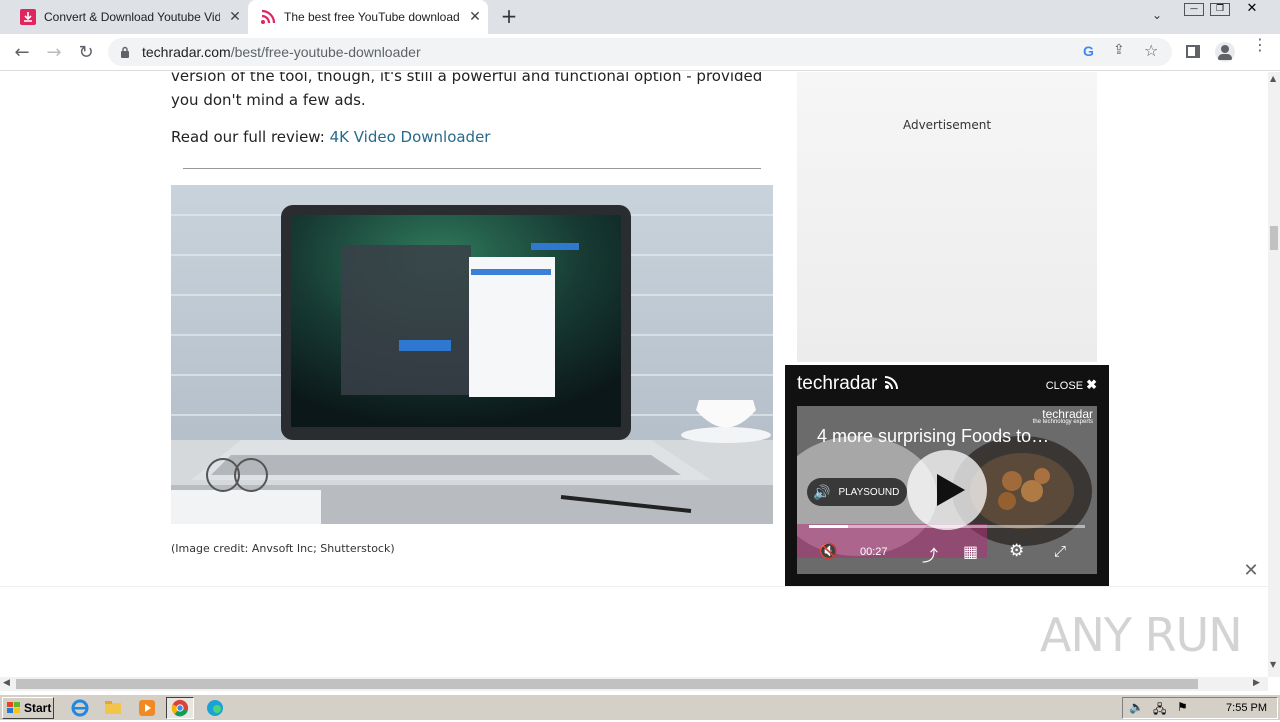 This screenshot has height=722, width=1280. I want to click on start-button: Start, so click(28, 708).